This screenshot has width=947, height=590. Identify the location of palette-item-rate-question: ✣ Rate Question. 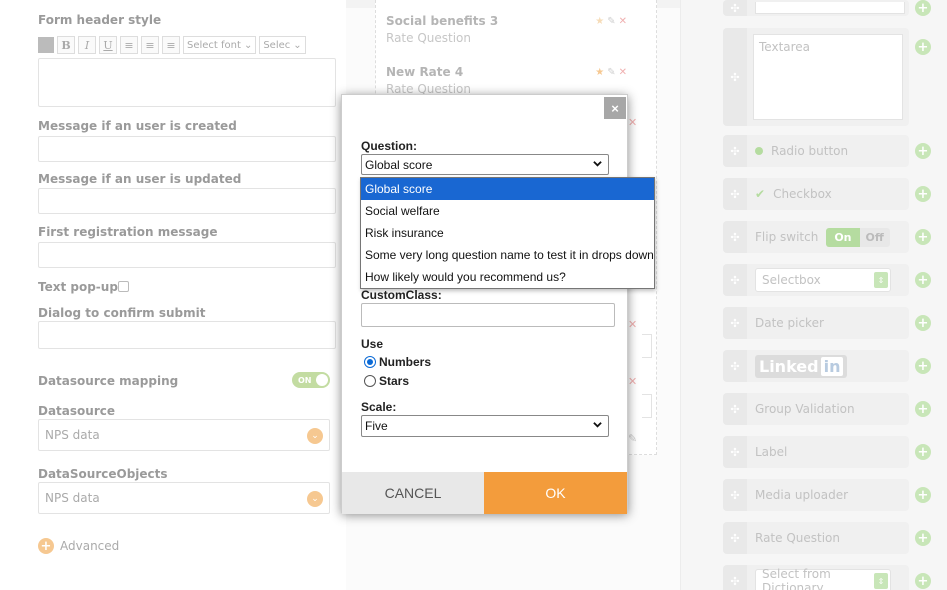
(816, 538).